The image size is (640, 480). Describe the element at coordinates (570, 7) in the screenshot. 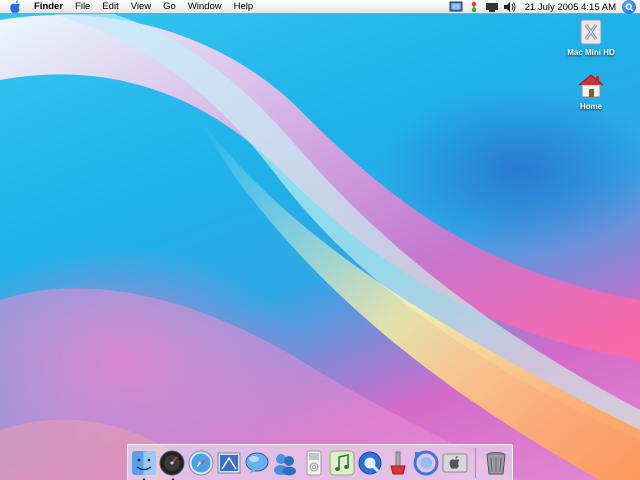

I see `menu-clock: 21 July 2005 4:15 AM` at that location.